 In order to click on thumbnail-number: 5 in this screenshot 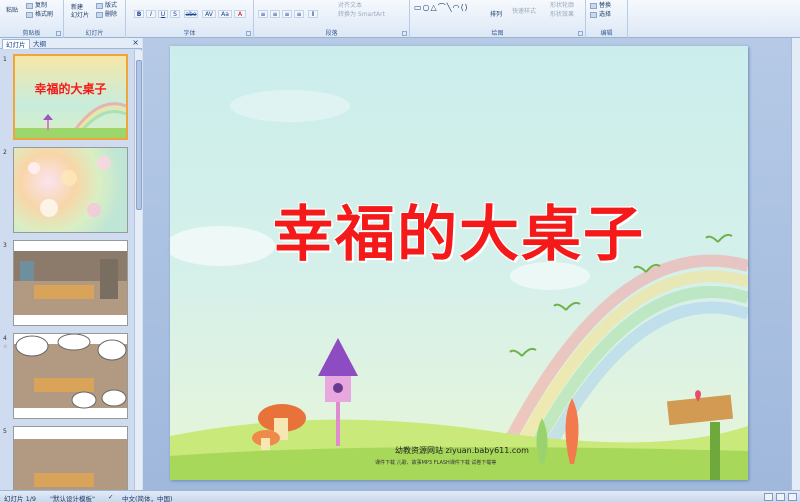, I will do `click(5, 431)`.